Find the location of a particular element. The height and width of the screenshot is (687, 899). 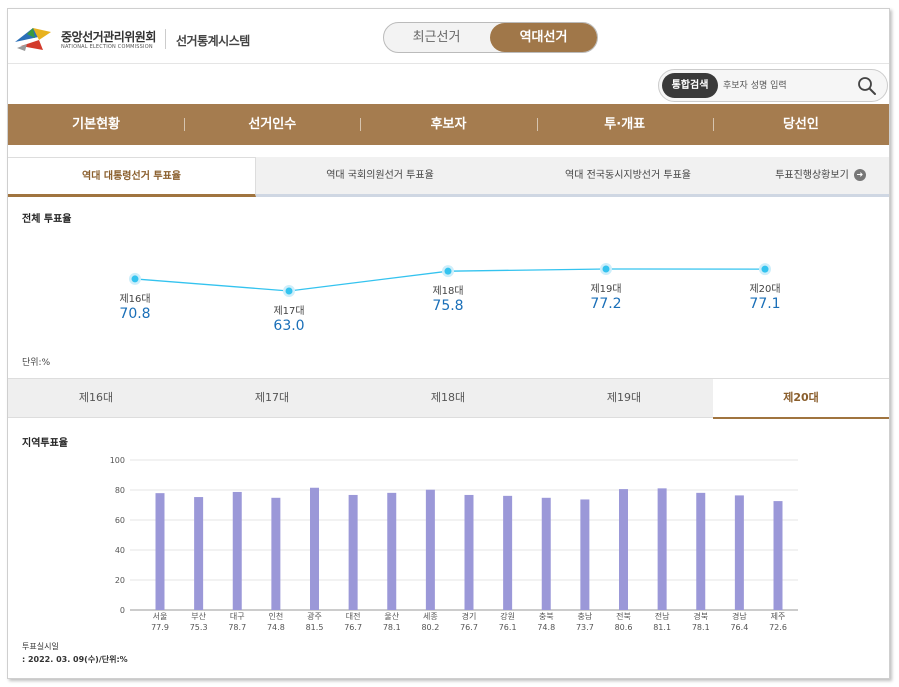

nav-electors: 선거인수 is located at coordinates (272, 124).